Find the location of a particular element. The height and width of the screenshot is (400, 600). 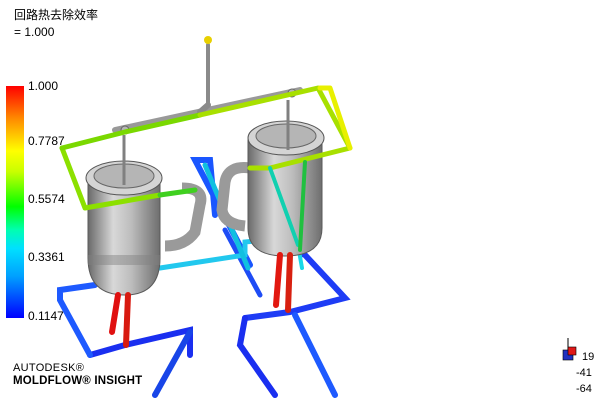

axis-x-label: 19 is located at coordinates (588, 357).